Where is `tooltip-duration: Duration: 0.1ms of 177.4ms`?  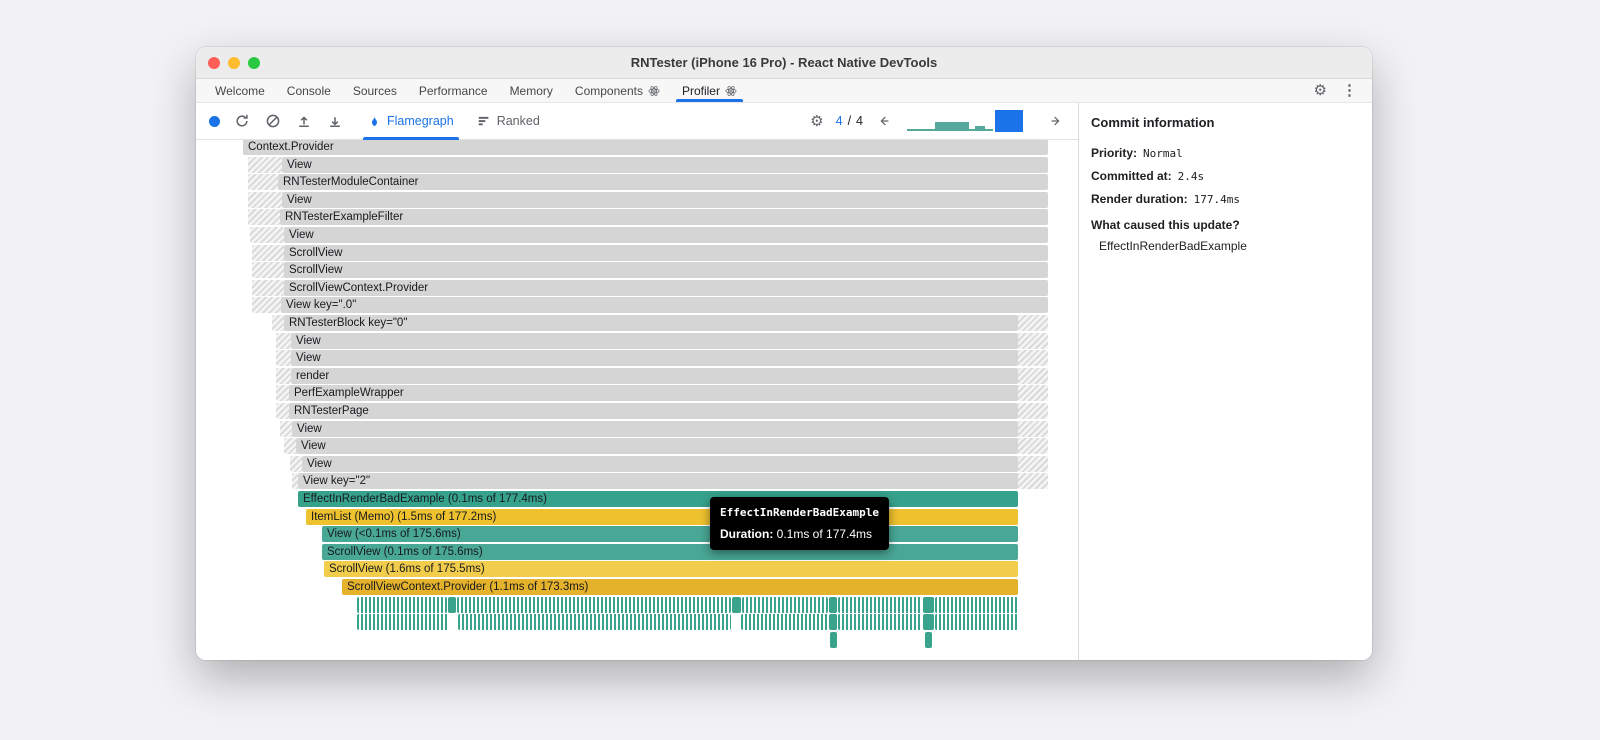 tooltip-duration: Duration: 0.1ms of 177.4ms is located at coordinates (799, 534).